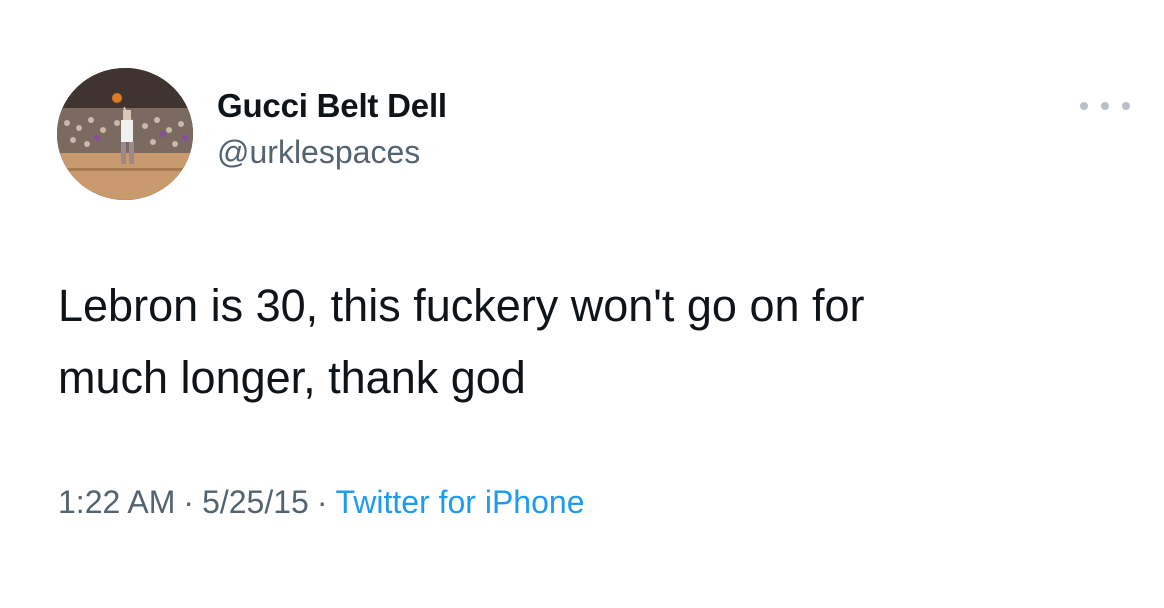 The height and width of the screenshot is (608, 1164). What do you see at coordinates (332, 152) in the screenshot?
I see `user-handle: @urklespaces` at bounding box center [332, 152].